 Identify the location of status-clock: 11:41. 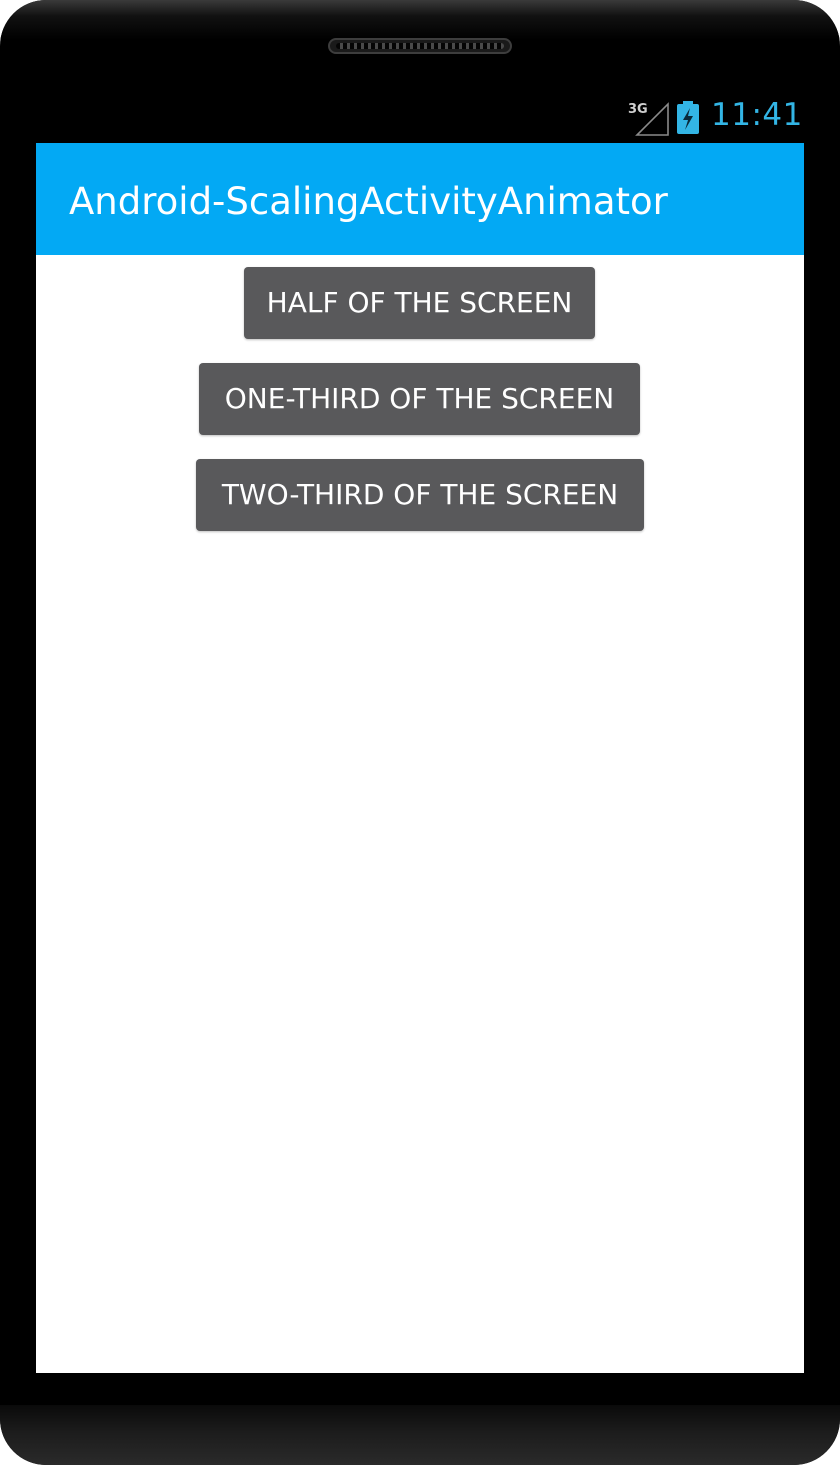
(757, 115).